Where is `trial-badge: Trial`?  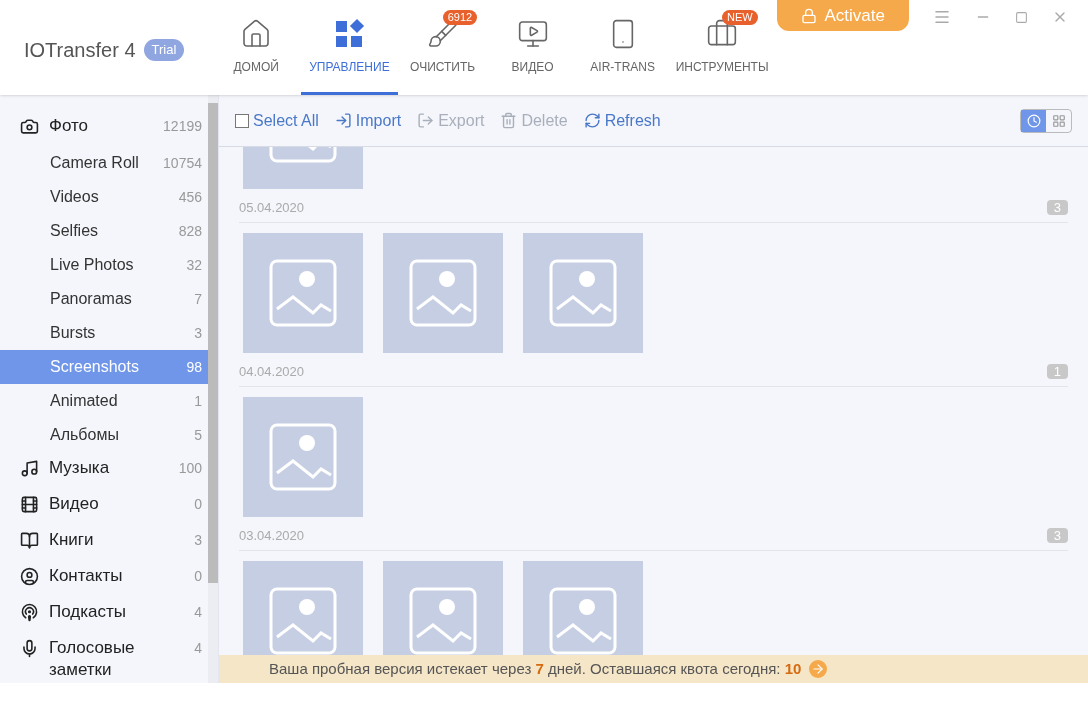
trial-badge: Trial is located at coordinates (164, 50).